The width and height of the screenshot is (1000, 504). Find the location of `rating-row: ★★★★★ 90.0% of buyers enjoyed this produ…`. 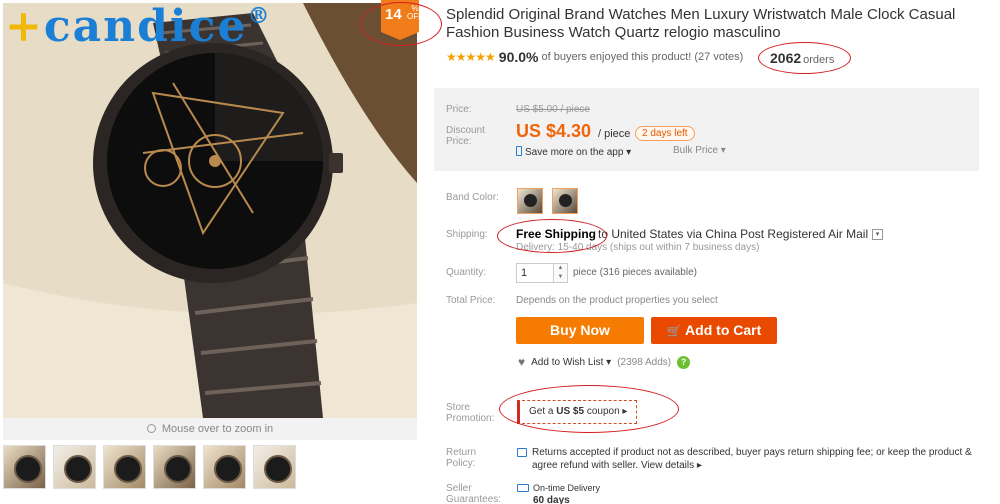

rating-row: ★★★★★ 90.0% of buyers enjoyed this produ… is located at coordinates (594, 57).